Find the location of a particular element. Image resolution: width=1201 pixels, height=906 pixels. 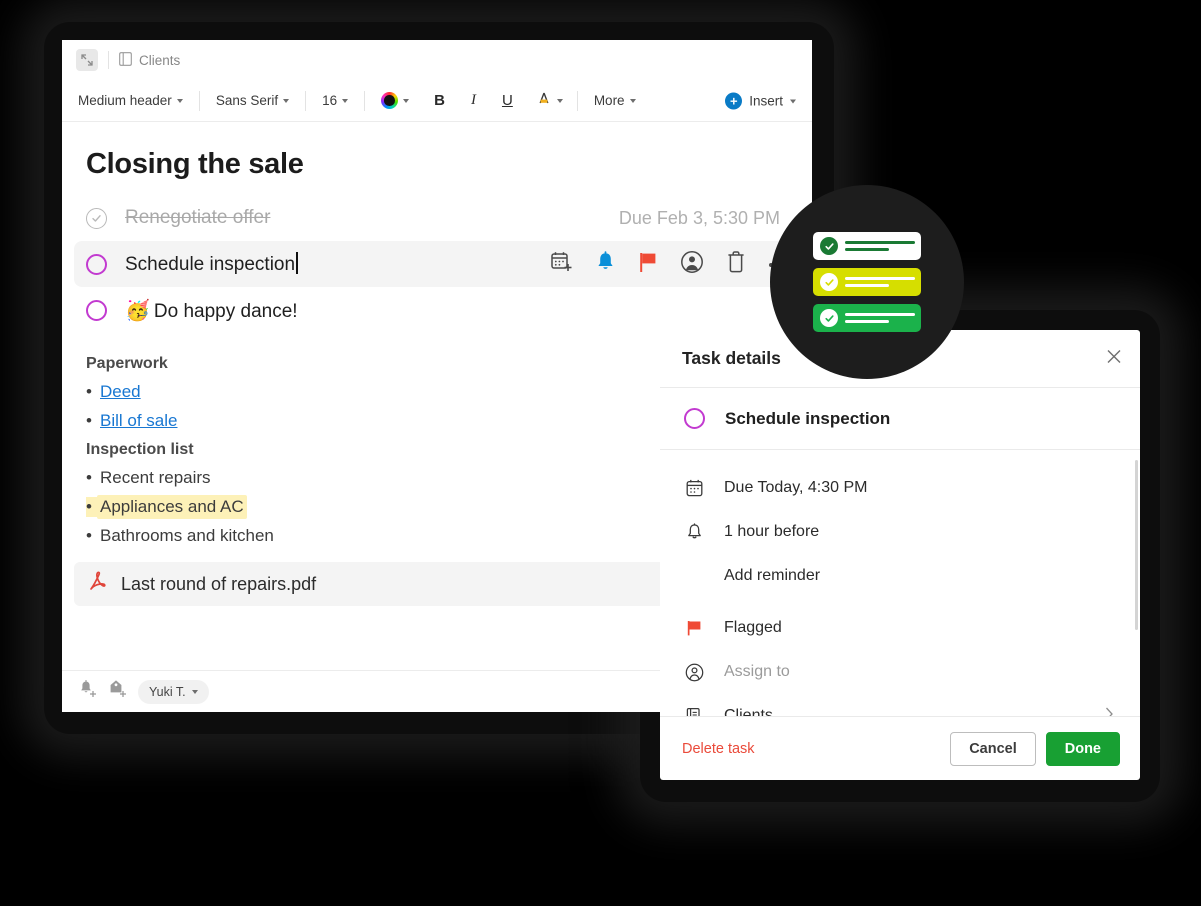

task-row-actions is located at coordinates (670, 264).